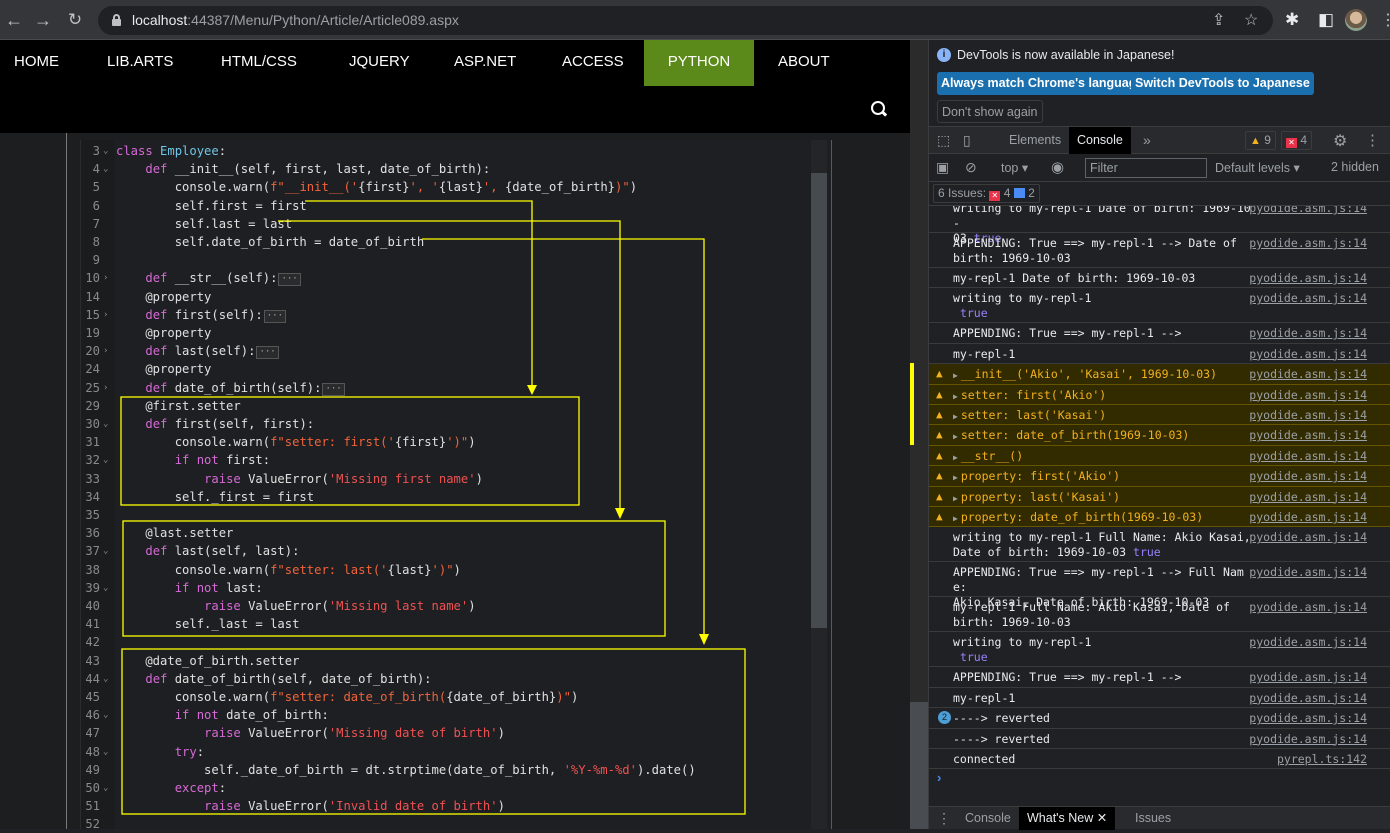  What do you see at coordinates (1322, 759) in the screenshot?
I see `source-link: pyrepl.ts:142` at bounding box center [1322, 759].